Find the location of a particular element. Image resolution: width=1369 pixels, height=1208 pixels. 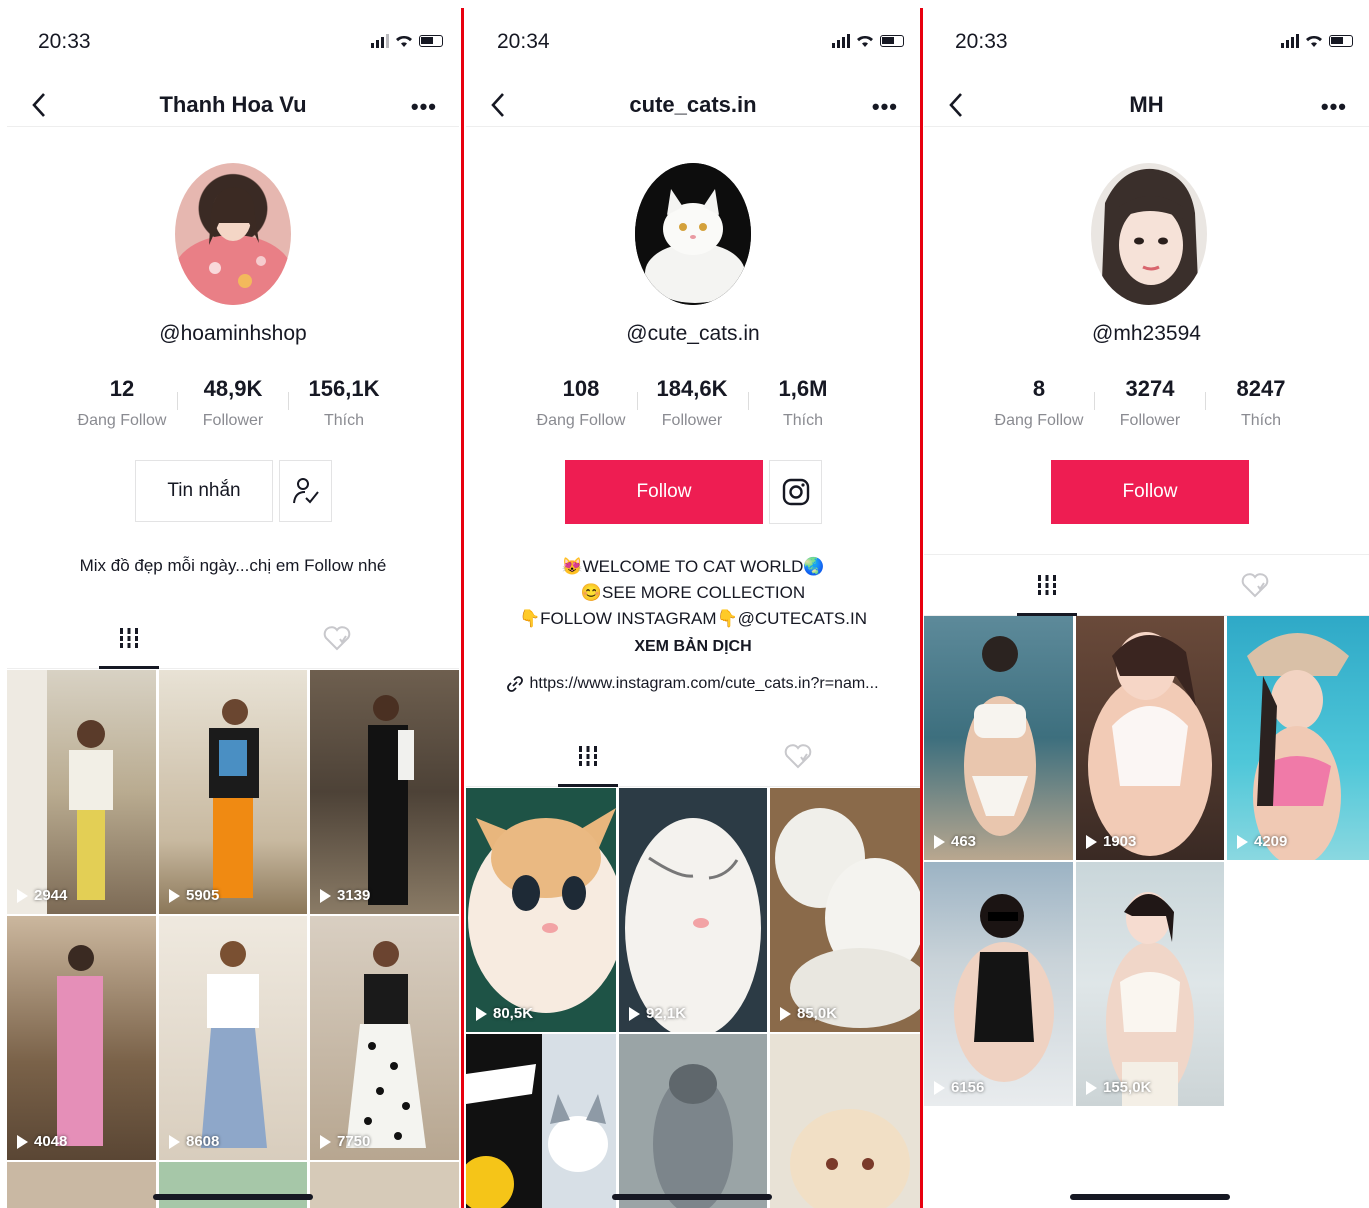

bio-line: 😊SEE MORE COLLECTION is located at coordinates (693, 592).